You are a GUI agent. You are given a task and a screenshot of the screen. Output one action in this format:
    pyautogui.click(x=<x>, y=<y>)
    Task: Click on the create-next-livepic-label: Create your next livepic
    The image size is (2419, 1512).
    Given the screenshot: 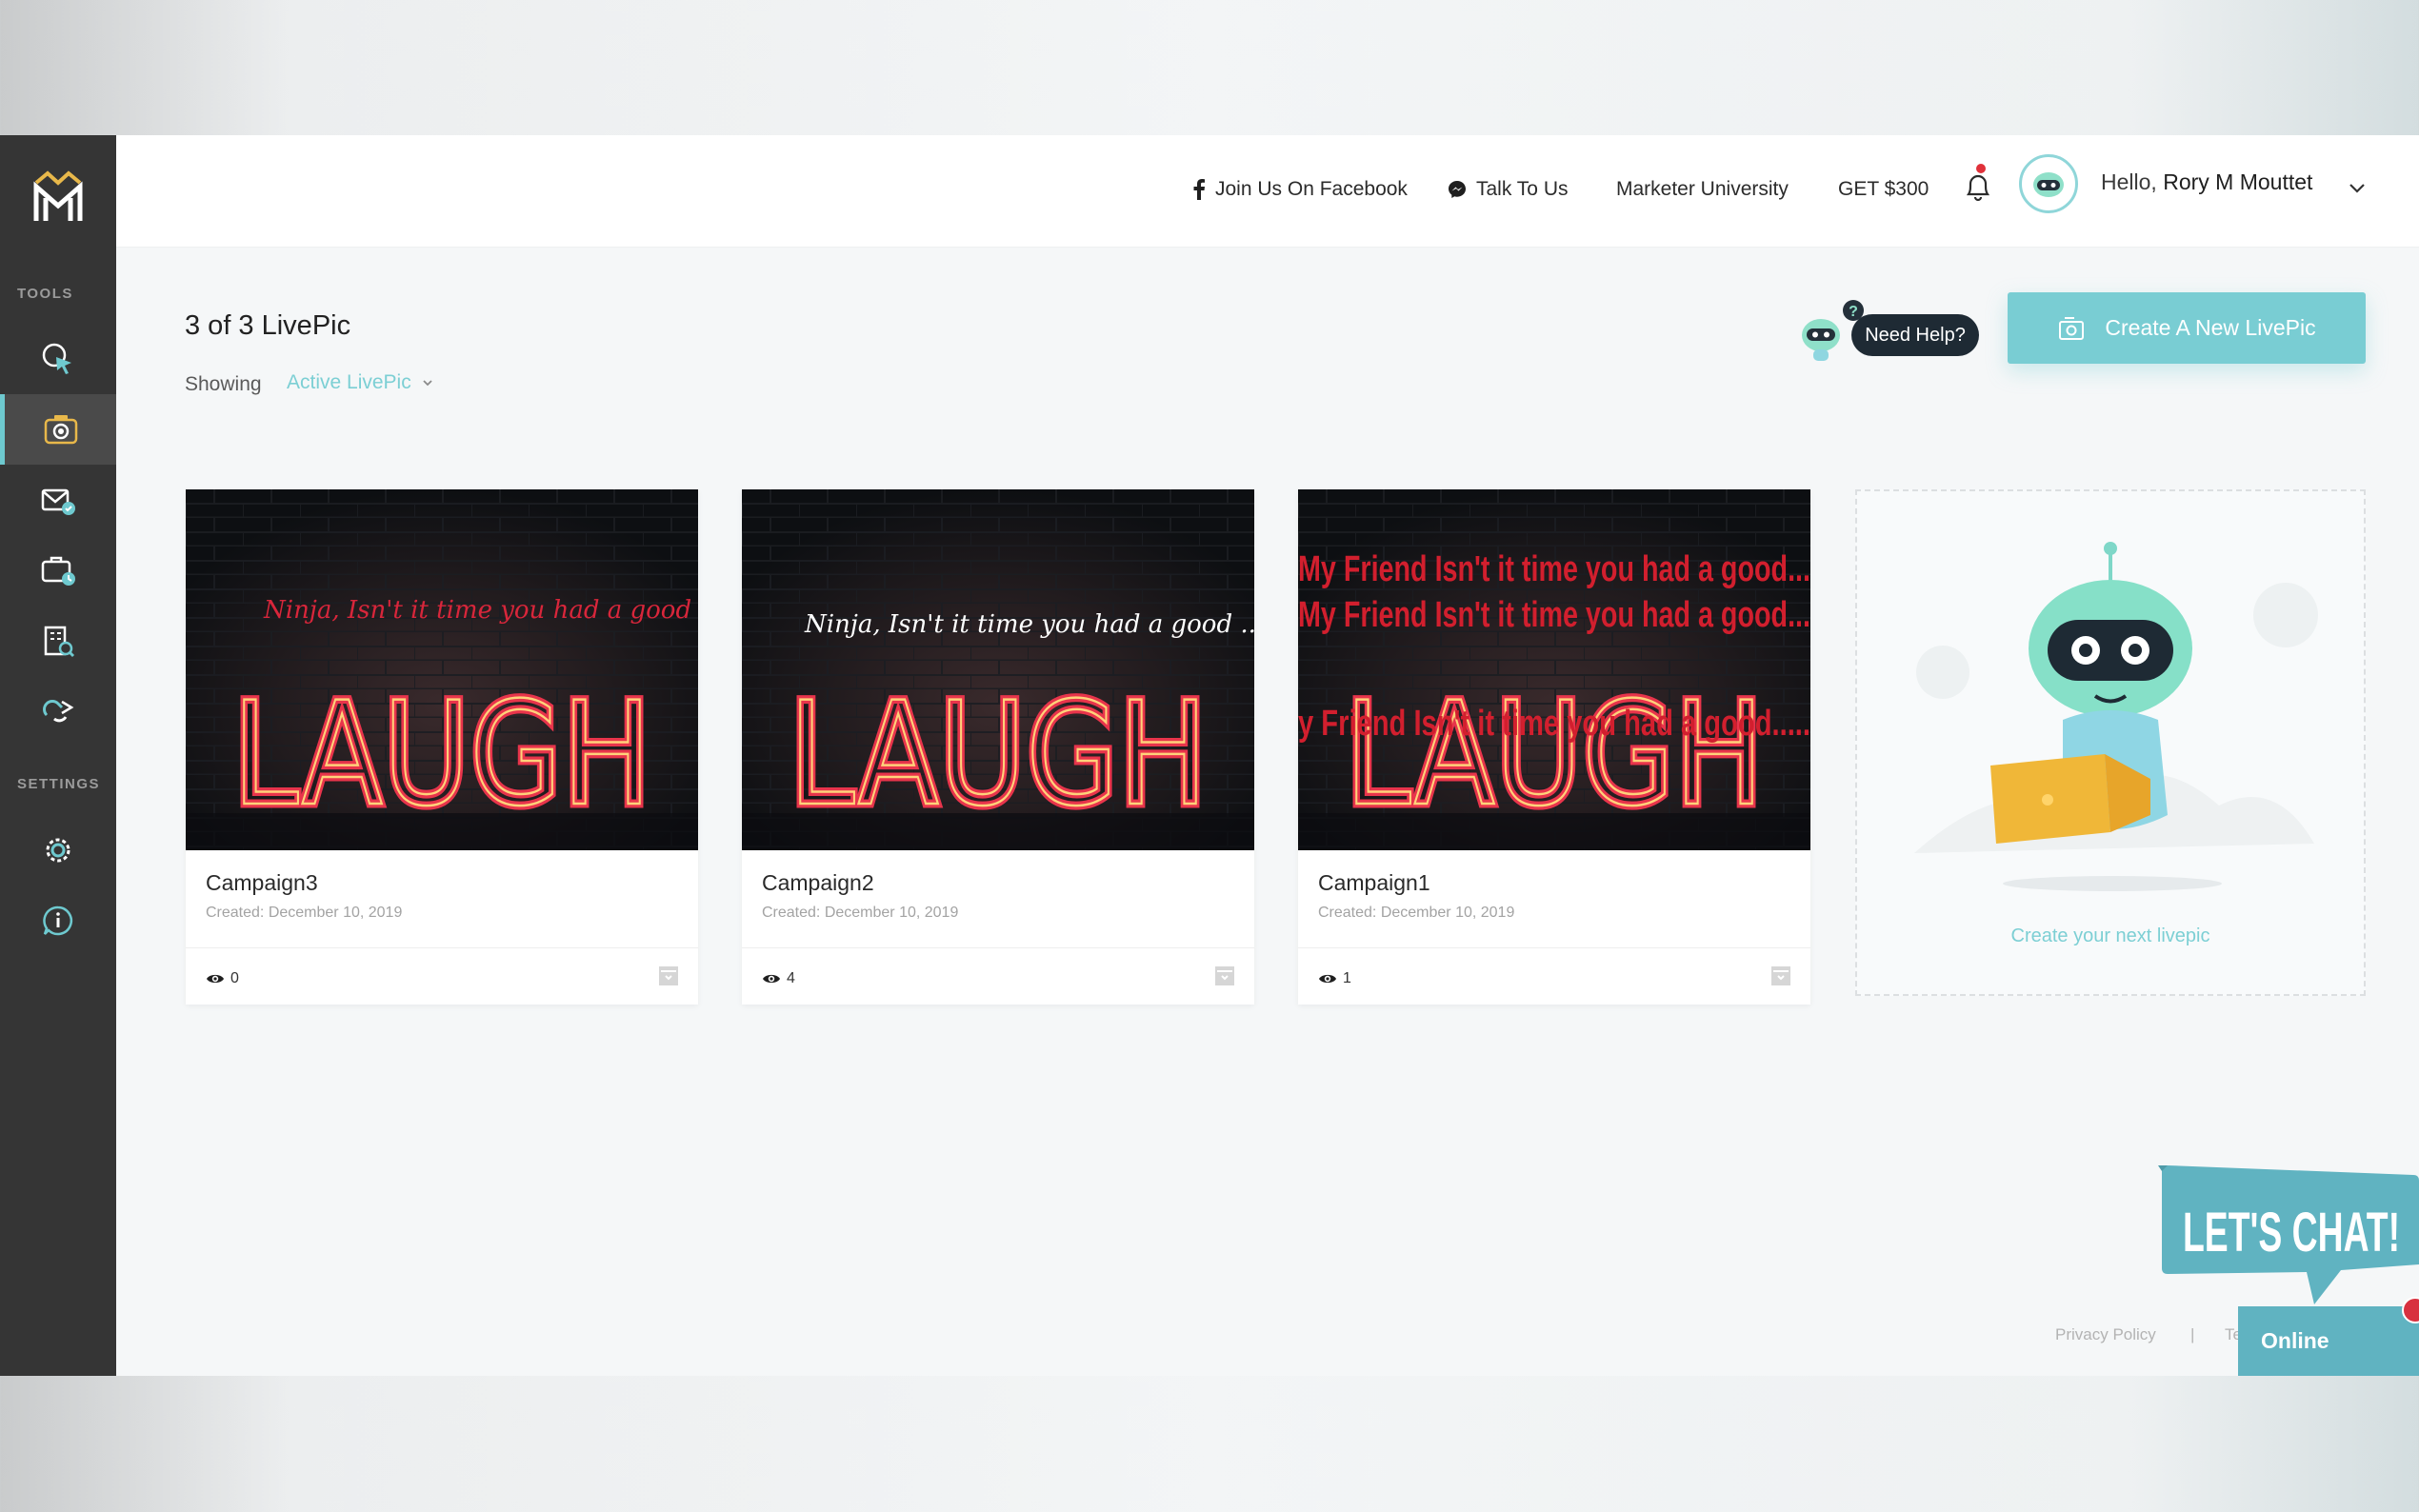 What is the action you would take?
    pyautogui.click(x=2110, y=935)
    